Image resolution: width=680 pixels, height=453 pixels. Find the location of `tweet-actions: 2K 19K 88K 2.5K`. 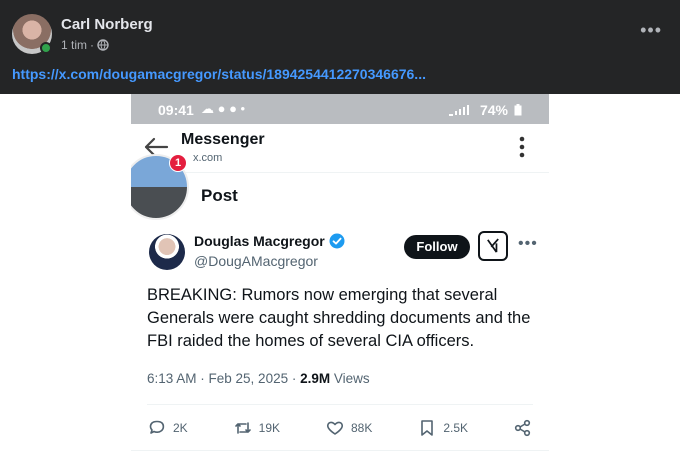

tweet-actions: 2K 19K 88K 2.5K is located at coordinates (340, 428).